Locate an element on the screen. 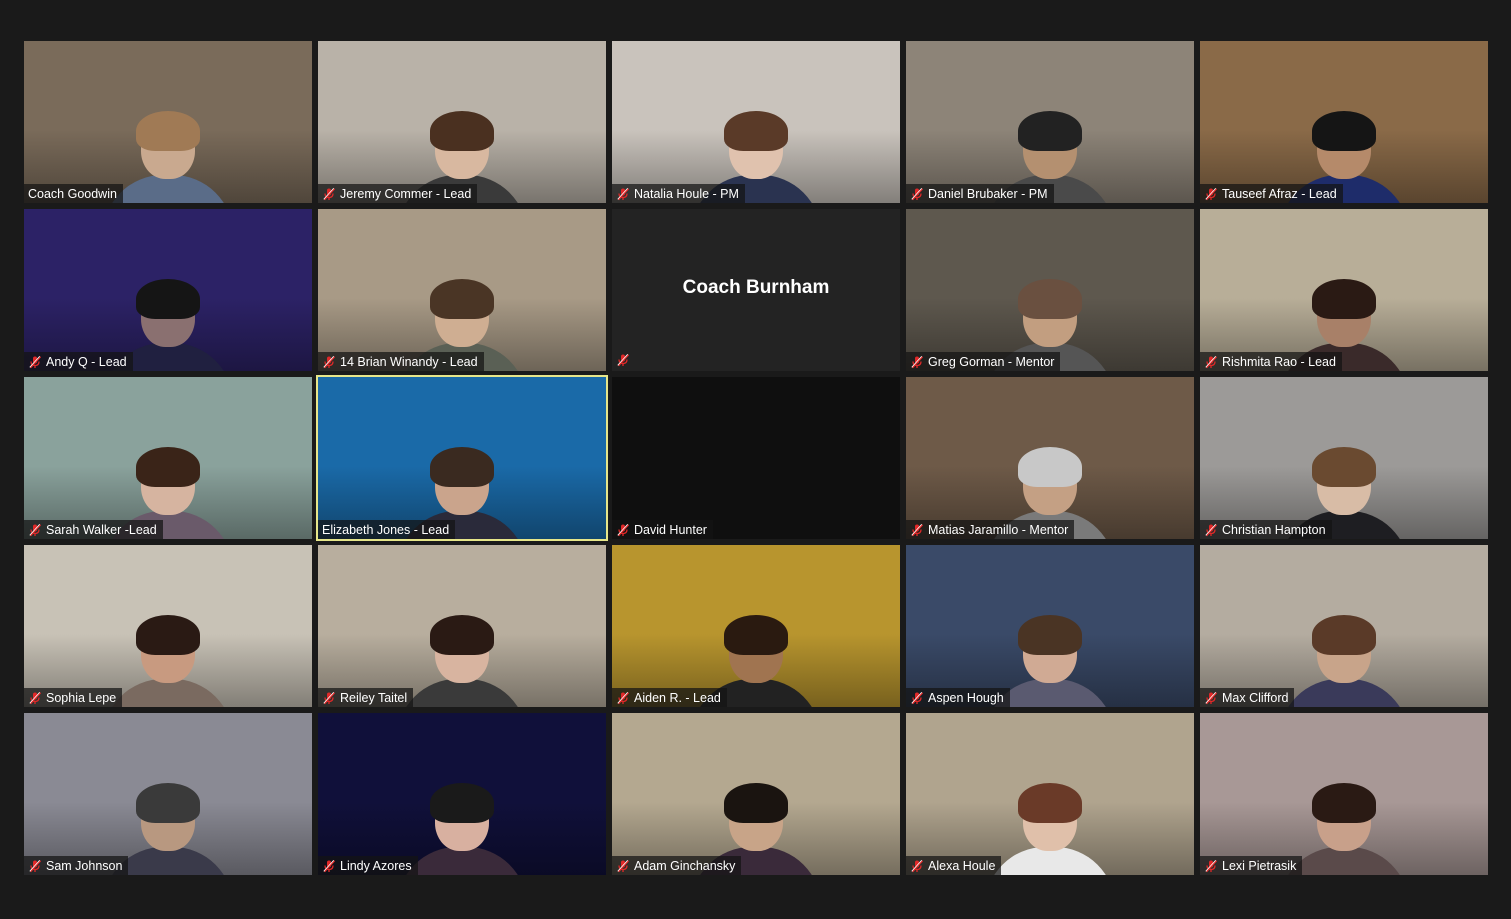 This screenshot has width=1511, height=919. participant-nameplate: David Hunter is located at coordinates (662, 529).